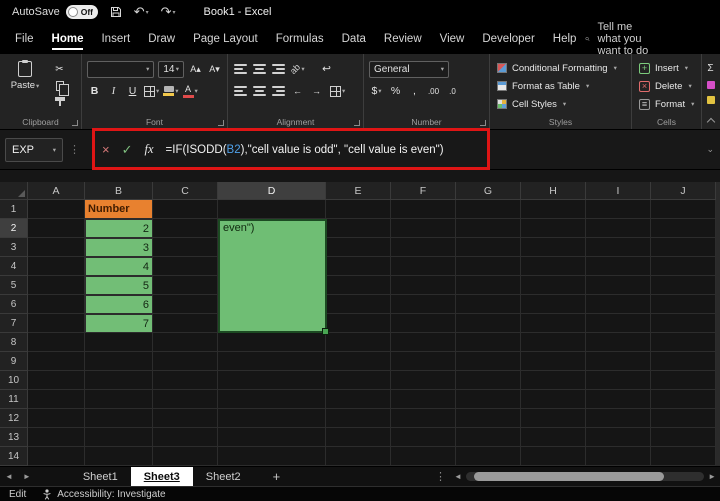 This screenshot has width=720, height=501. What do you see at coordinates (56, 361) in the screenshot?
I see `cell-A9` at bounding box center [56, 361].